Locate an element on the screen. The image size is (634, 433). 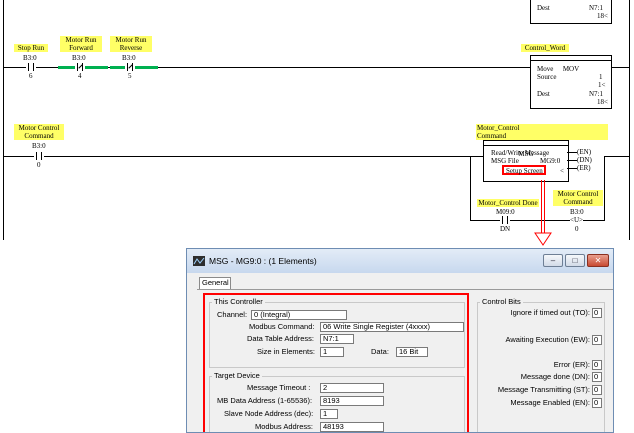
bit-en-label: Message Enabled (EN): is located at coordinates (550, 402).